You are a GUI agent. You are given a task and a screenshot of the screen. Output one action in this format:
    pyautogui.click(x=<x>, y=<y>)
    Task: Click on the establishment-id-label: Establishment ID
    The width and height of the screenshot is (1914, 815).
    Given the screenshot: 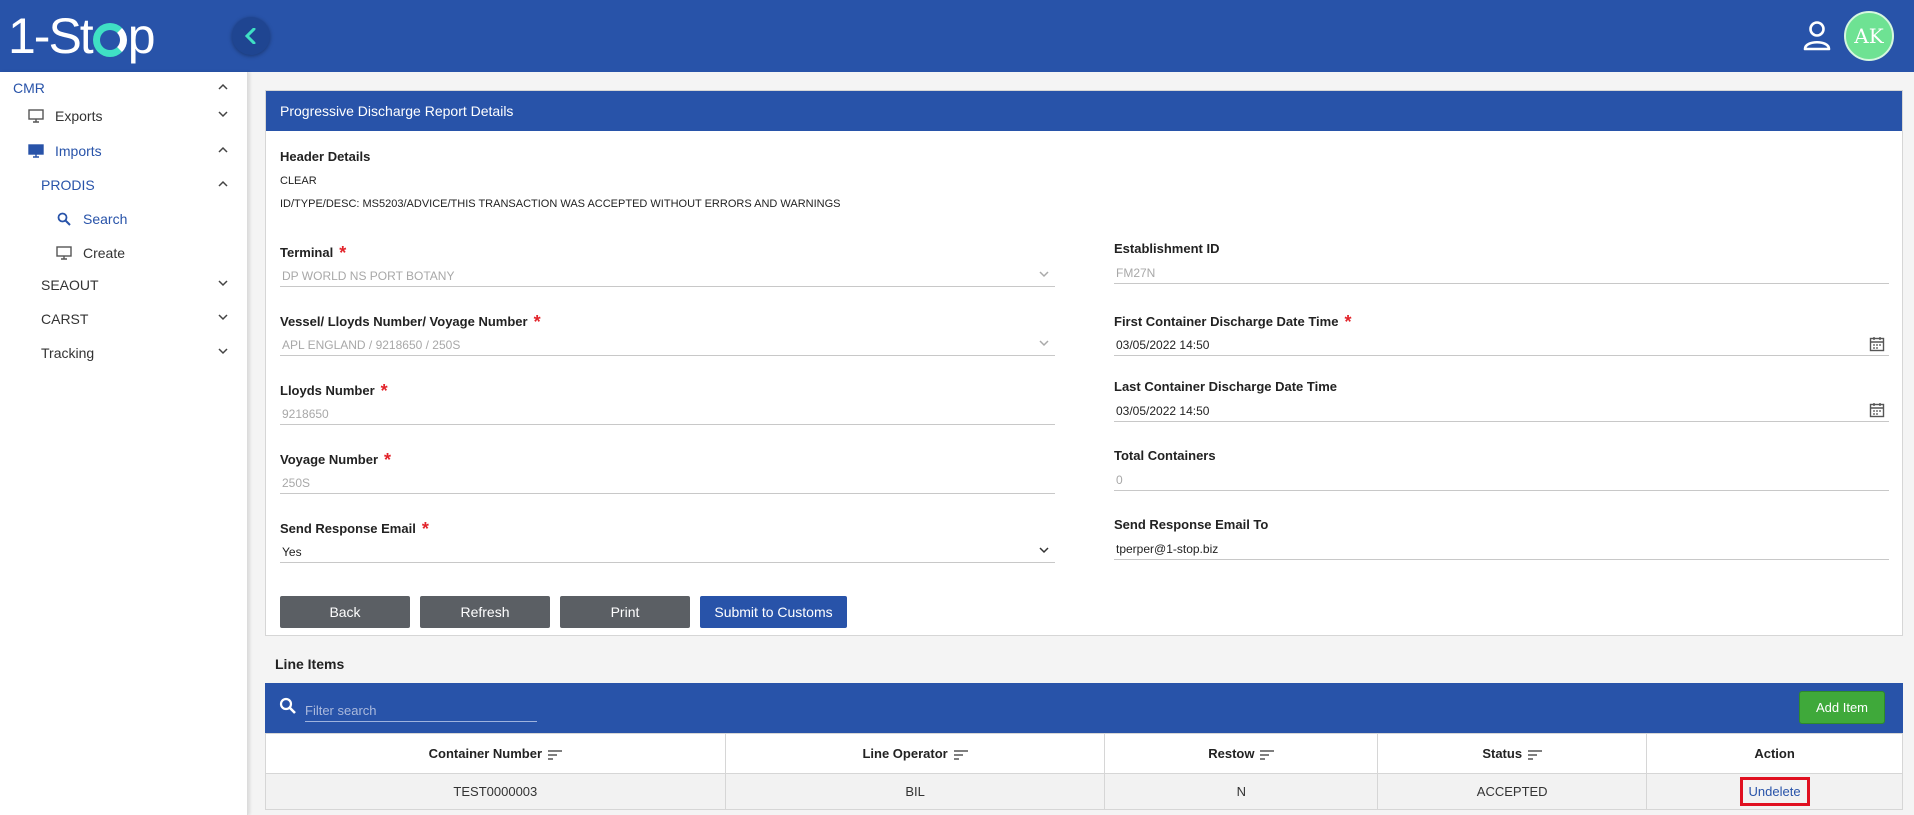 What is the action you would take?
    pyautogui.click(x=1167, y=248)
    